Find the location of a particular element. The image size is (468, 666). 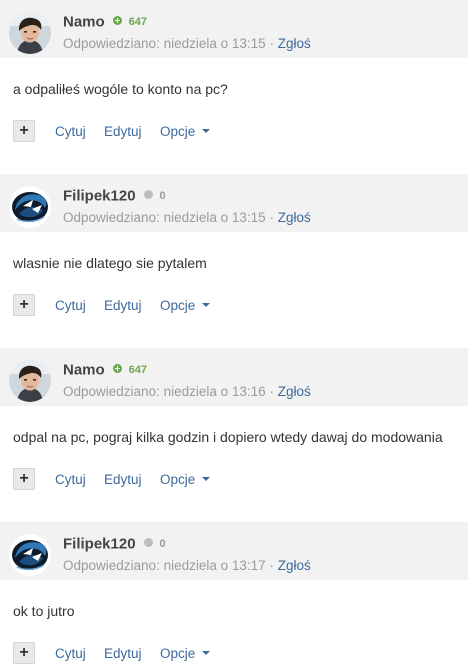

post-time: niedziela o 13:16 is located at coordinates (214, 391).